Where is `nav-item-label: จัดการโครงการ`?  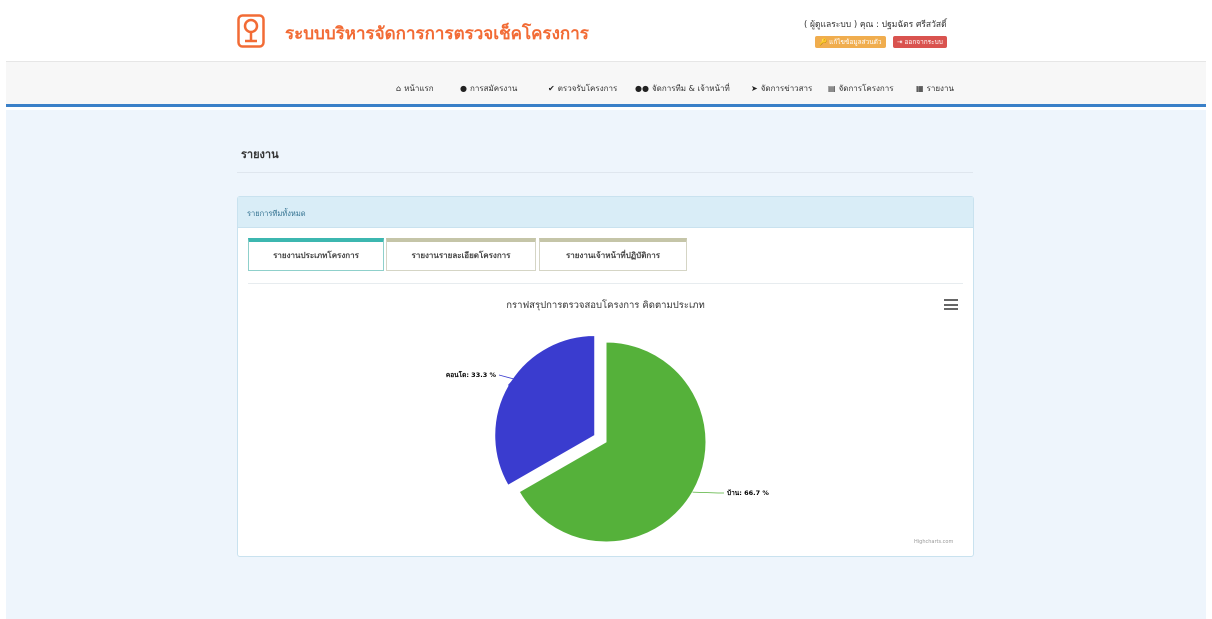 nav-item-label: จัดการโครงการ is located at coordinates (866, 88).